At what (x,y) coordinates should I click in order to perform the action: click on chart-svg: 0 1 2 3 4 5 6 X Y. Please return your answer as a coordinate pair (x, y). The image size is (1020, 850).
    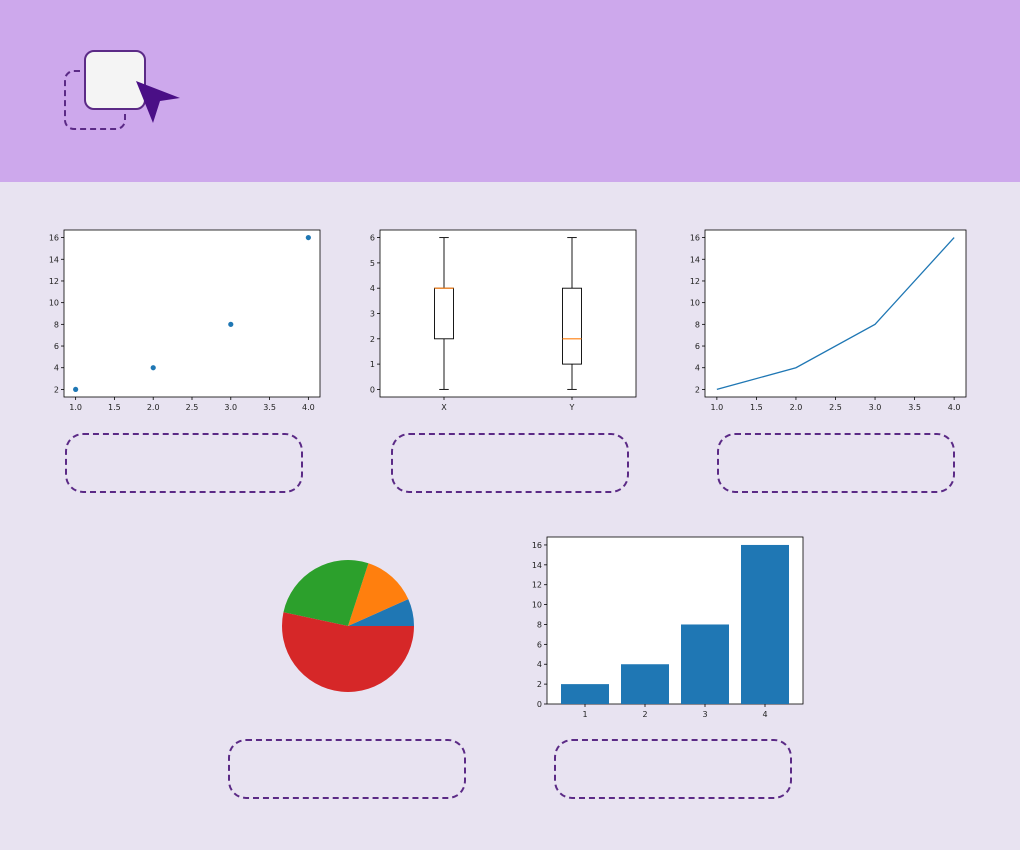
    Looking at the image, I should click on (503, 320).